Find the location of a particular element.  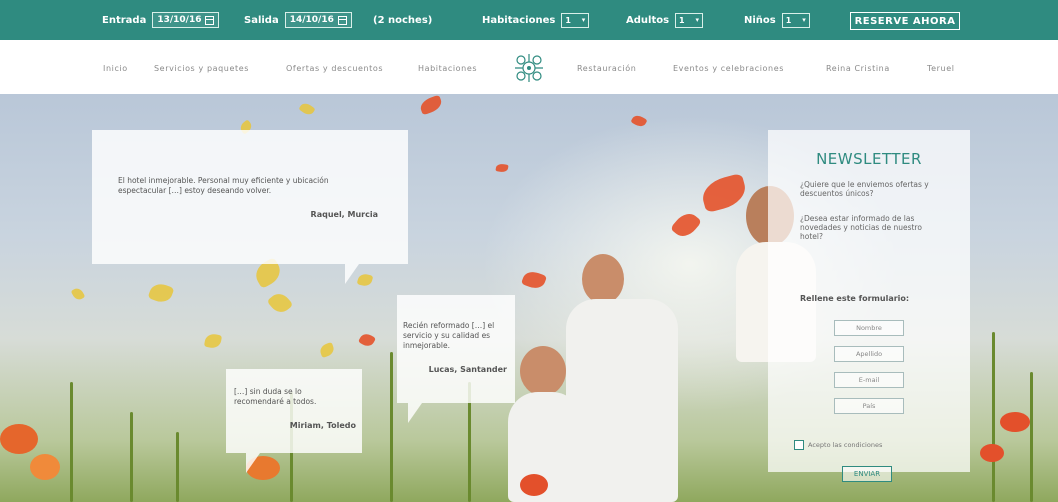

adults-group: Adultos 1 ▾ is located at coordinates (665, 20).